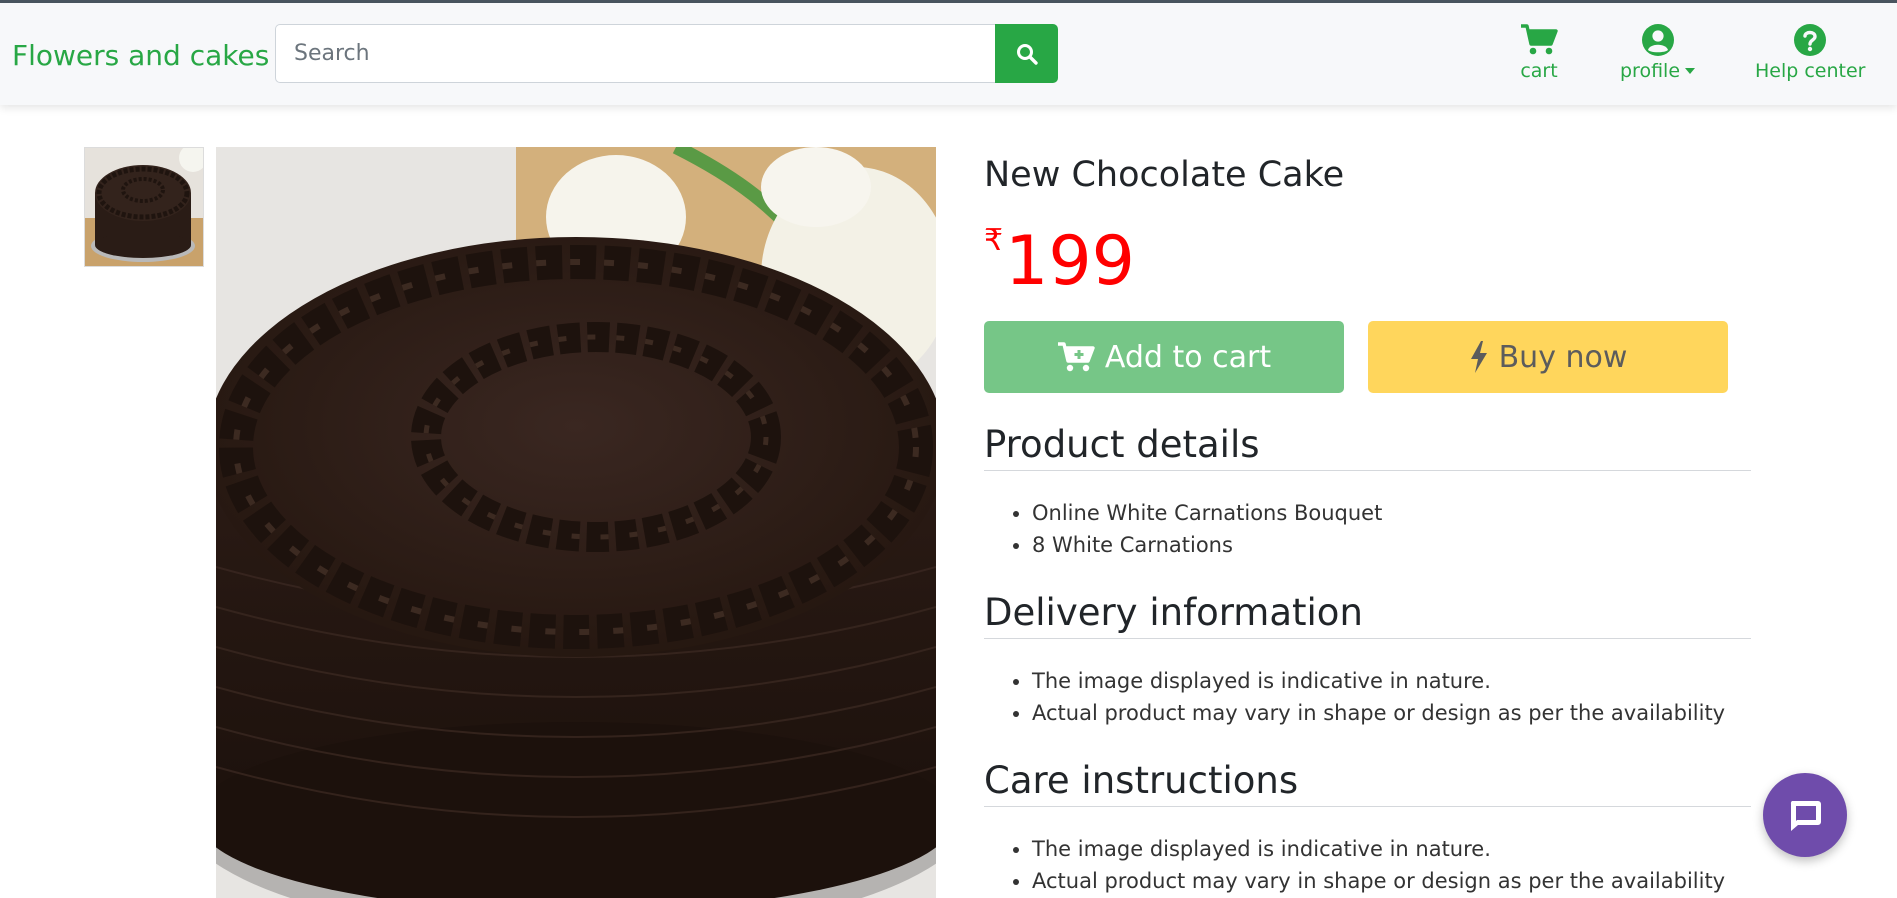 The width and height of the screenshot is (1897, 898). I want to click on product-title: New Chocolate Cake, so click(1164, 175).